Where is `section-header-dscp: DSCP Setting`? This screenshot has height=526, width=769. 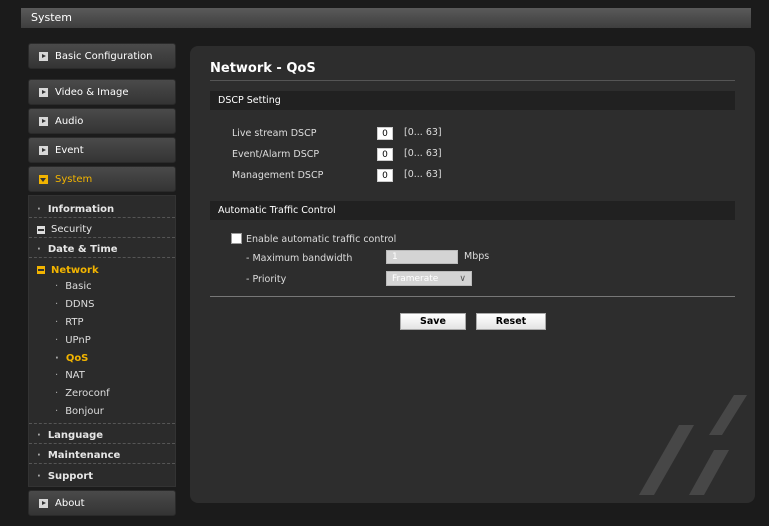
section-header-dscp: DSCP Setting is located at coordinates (472, 100).